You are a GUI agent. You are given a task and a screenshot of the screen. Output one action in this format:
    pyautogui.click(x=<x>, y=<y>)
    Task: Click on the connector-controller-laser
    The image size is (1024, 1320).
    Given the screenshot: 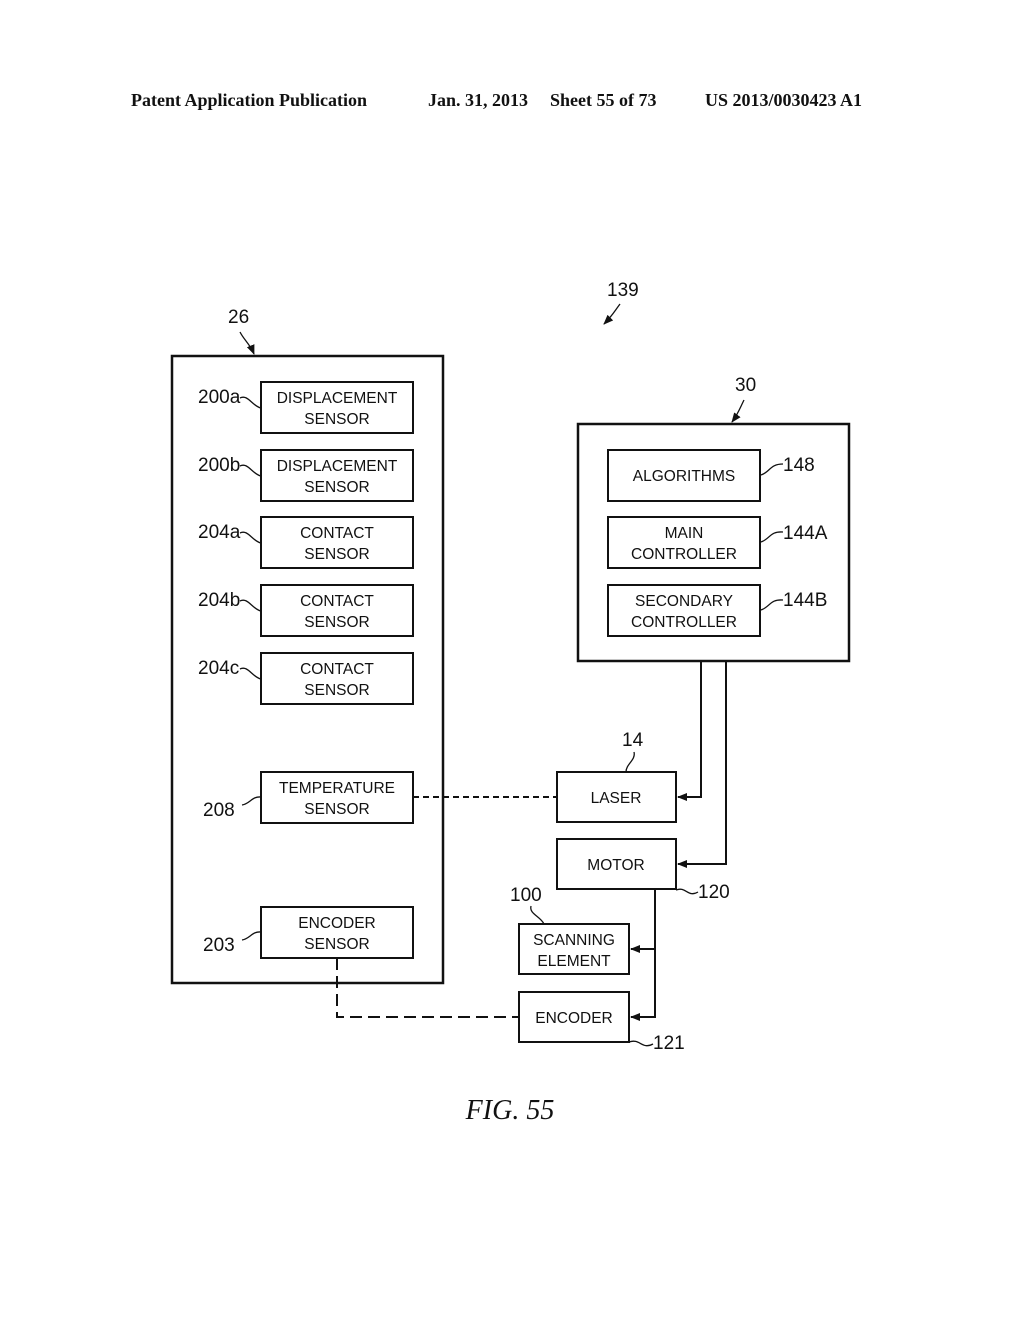 What is the action you would take?
    pyautogui.click(x=689, y=731)
    